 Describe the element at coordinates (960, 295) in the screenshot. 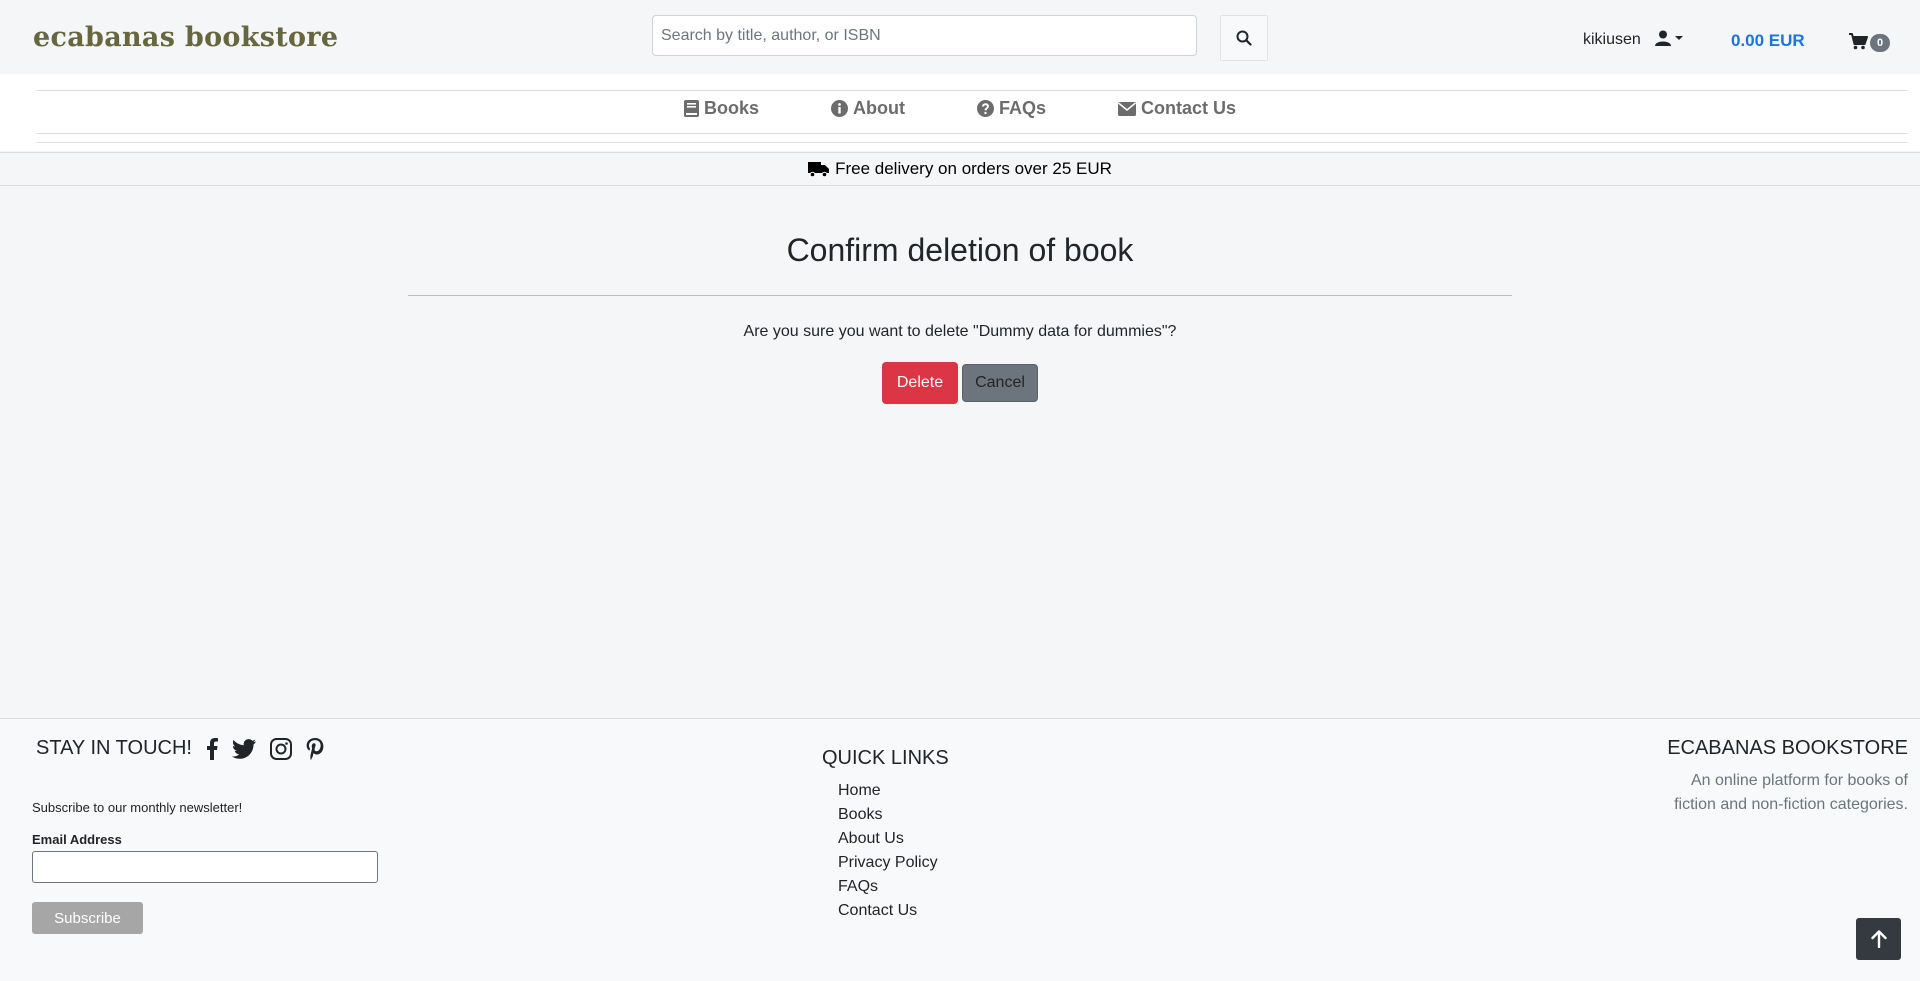

I see `title-divider` at that location.